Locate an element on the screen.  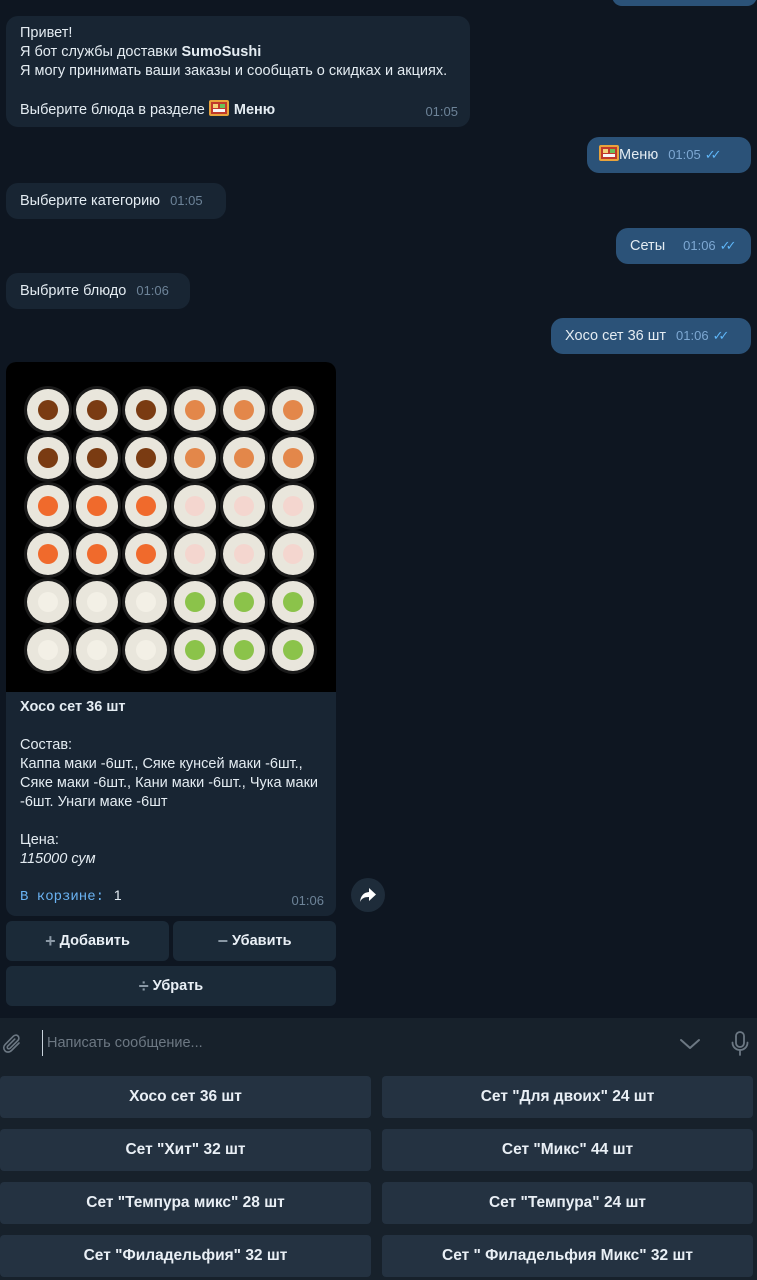
keyboard-button-mix: Сет "Микс" 44 шт is located at coordinates (567, 1150).